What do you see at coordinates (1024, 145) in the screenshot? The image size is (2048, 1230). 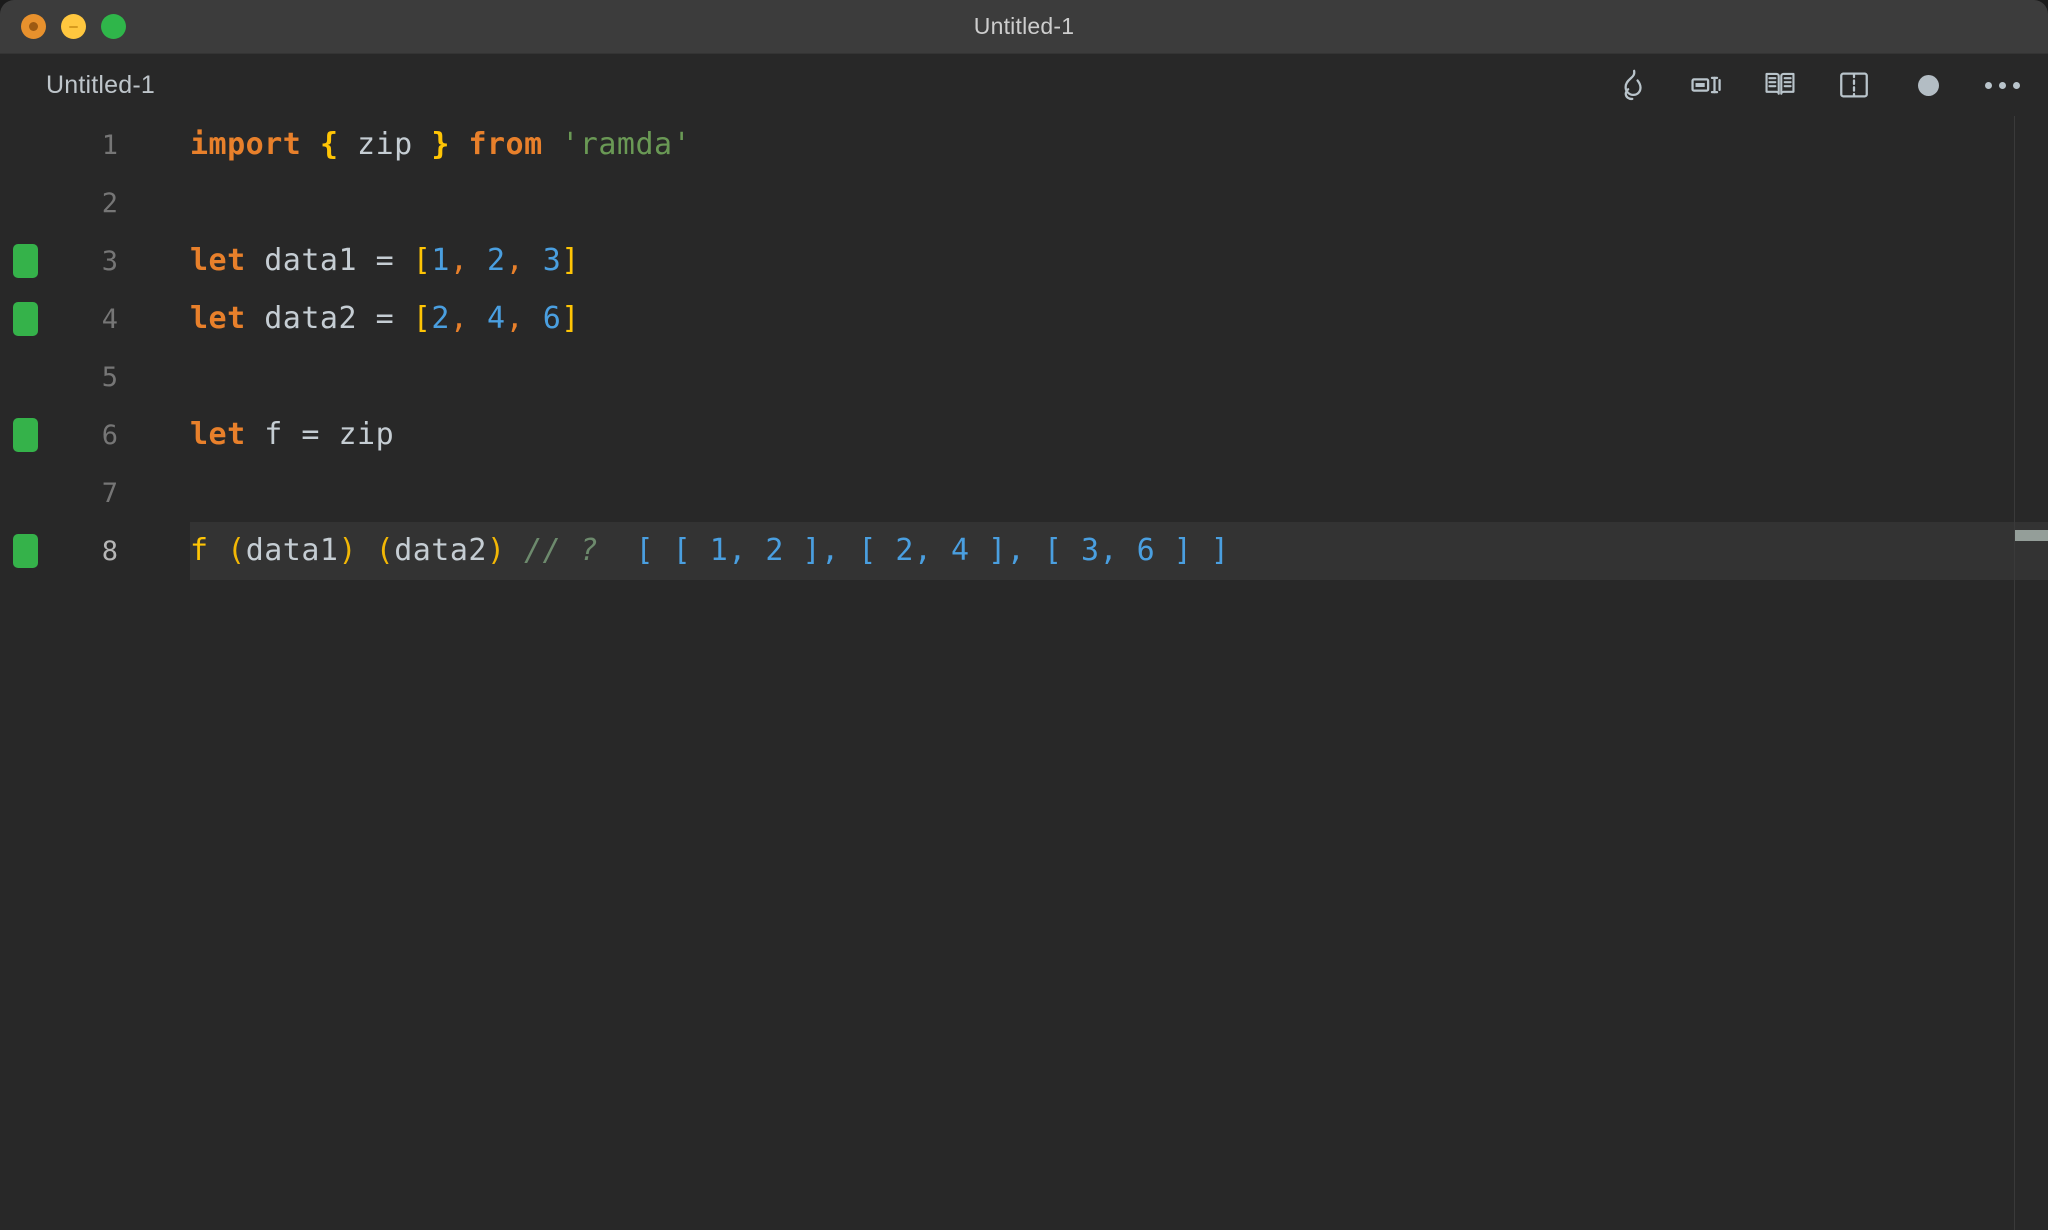 I see `code-line-1: 1 import { zip } from 'ramda'` at bounding box center [1024, 145].